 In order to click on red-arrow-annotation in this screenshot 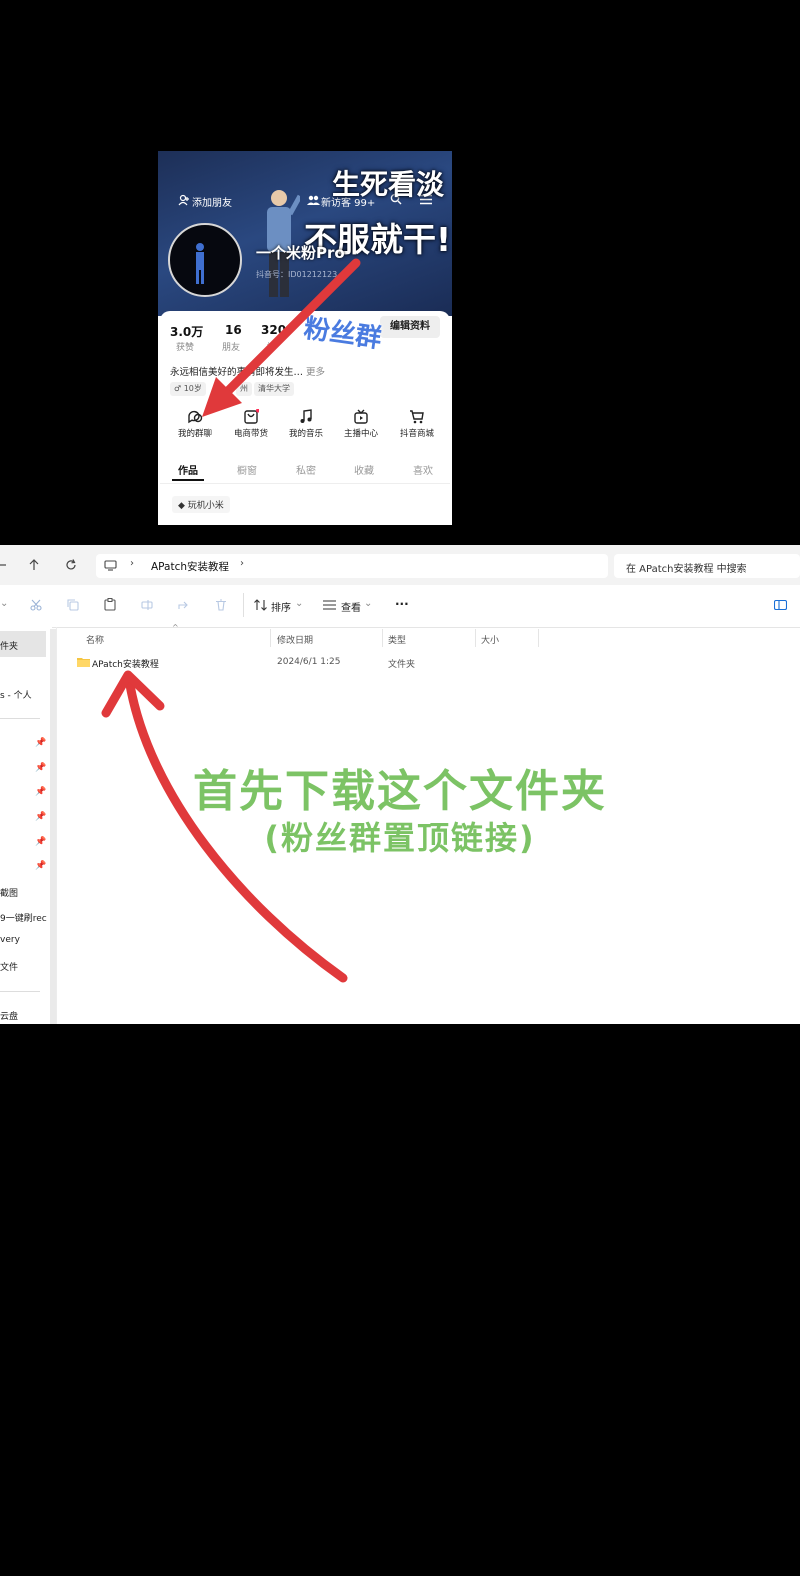, I will do `click(281, 337)`.